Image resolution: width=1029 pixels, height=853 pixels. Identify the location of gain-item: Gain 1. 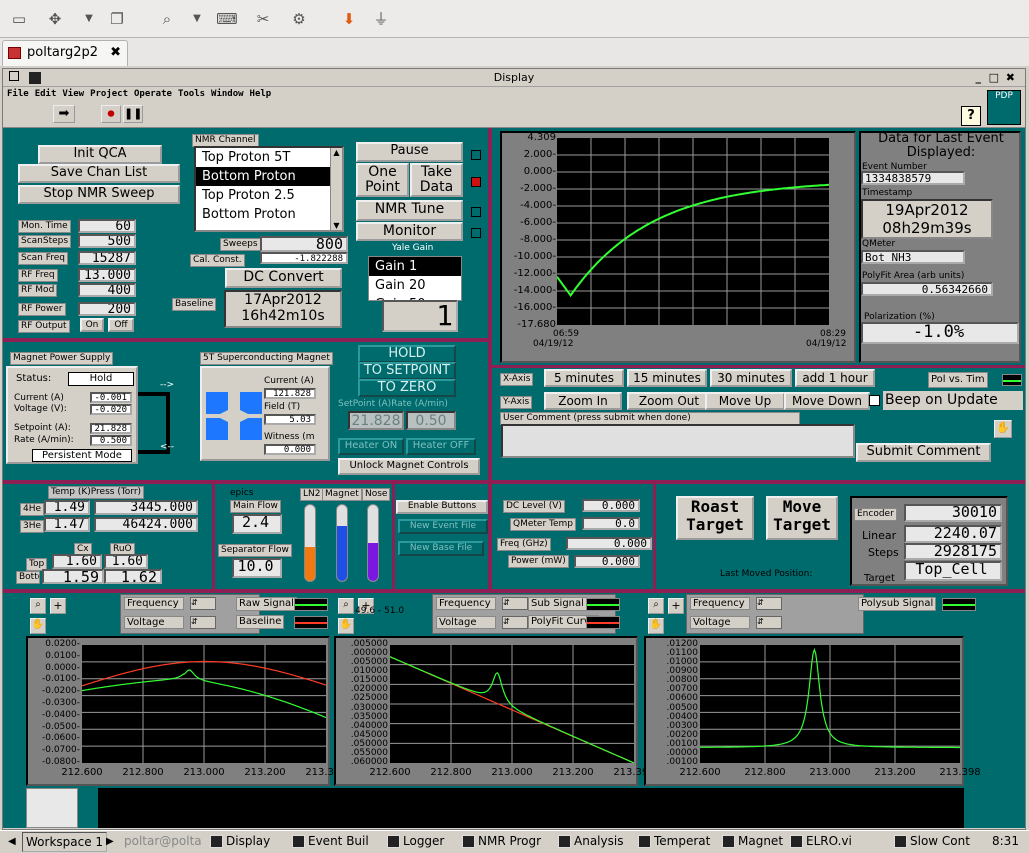
(415, 266).